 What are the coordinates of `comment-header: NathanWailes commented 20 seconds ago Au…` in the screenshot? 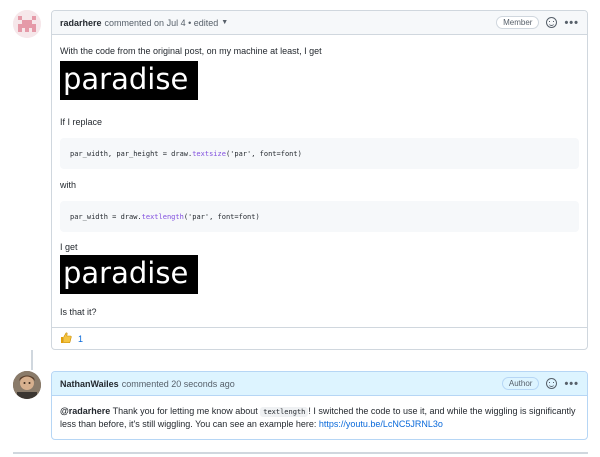 It's located at (319, 384).